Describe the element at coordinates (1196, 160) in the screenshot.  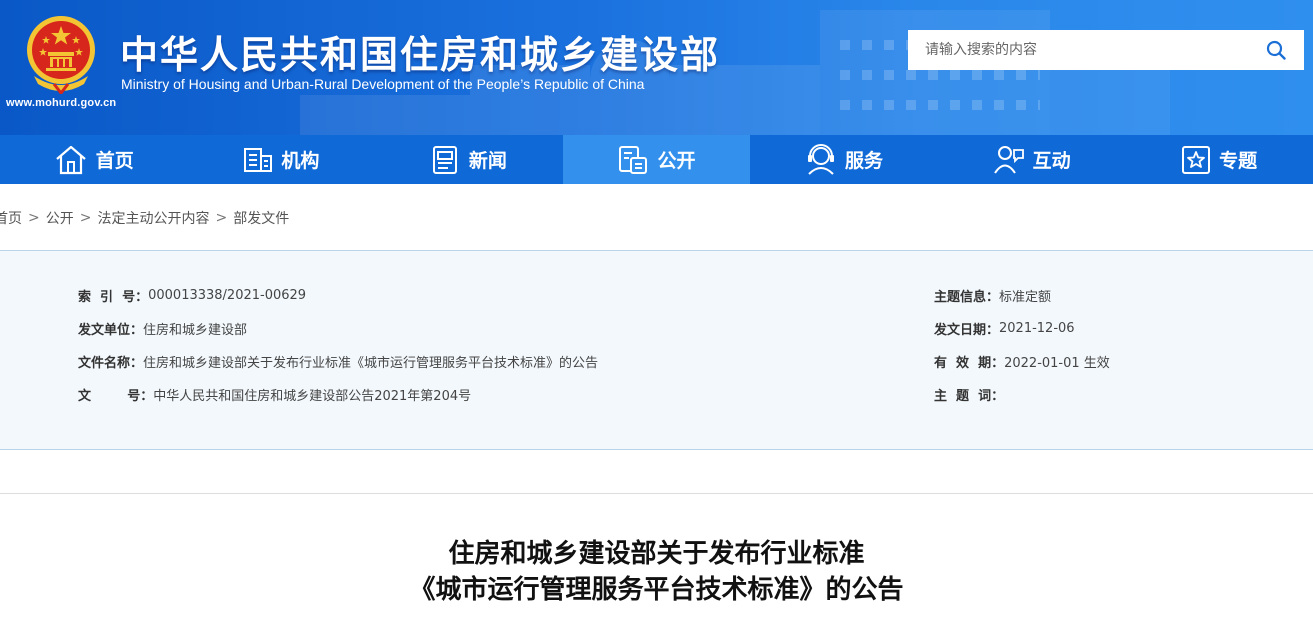
I see `star-icon` at that location.